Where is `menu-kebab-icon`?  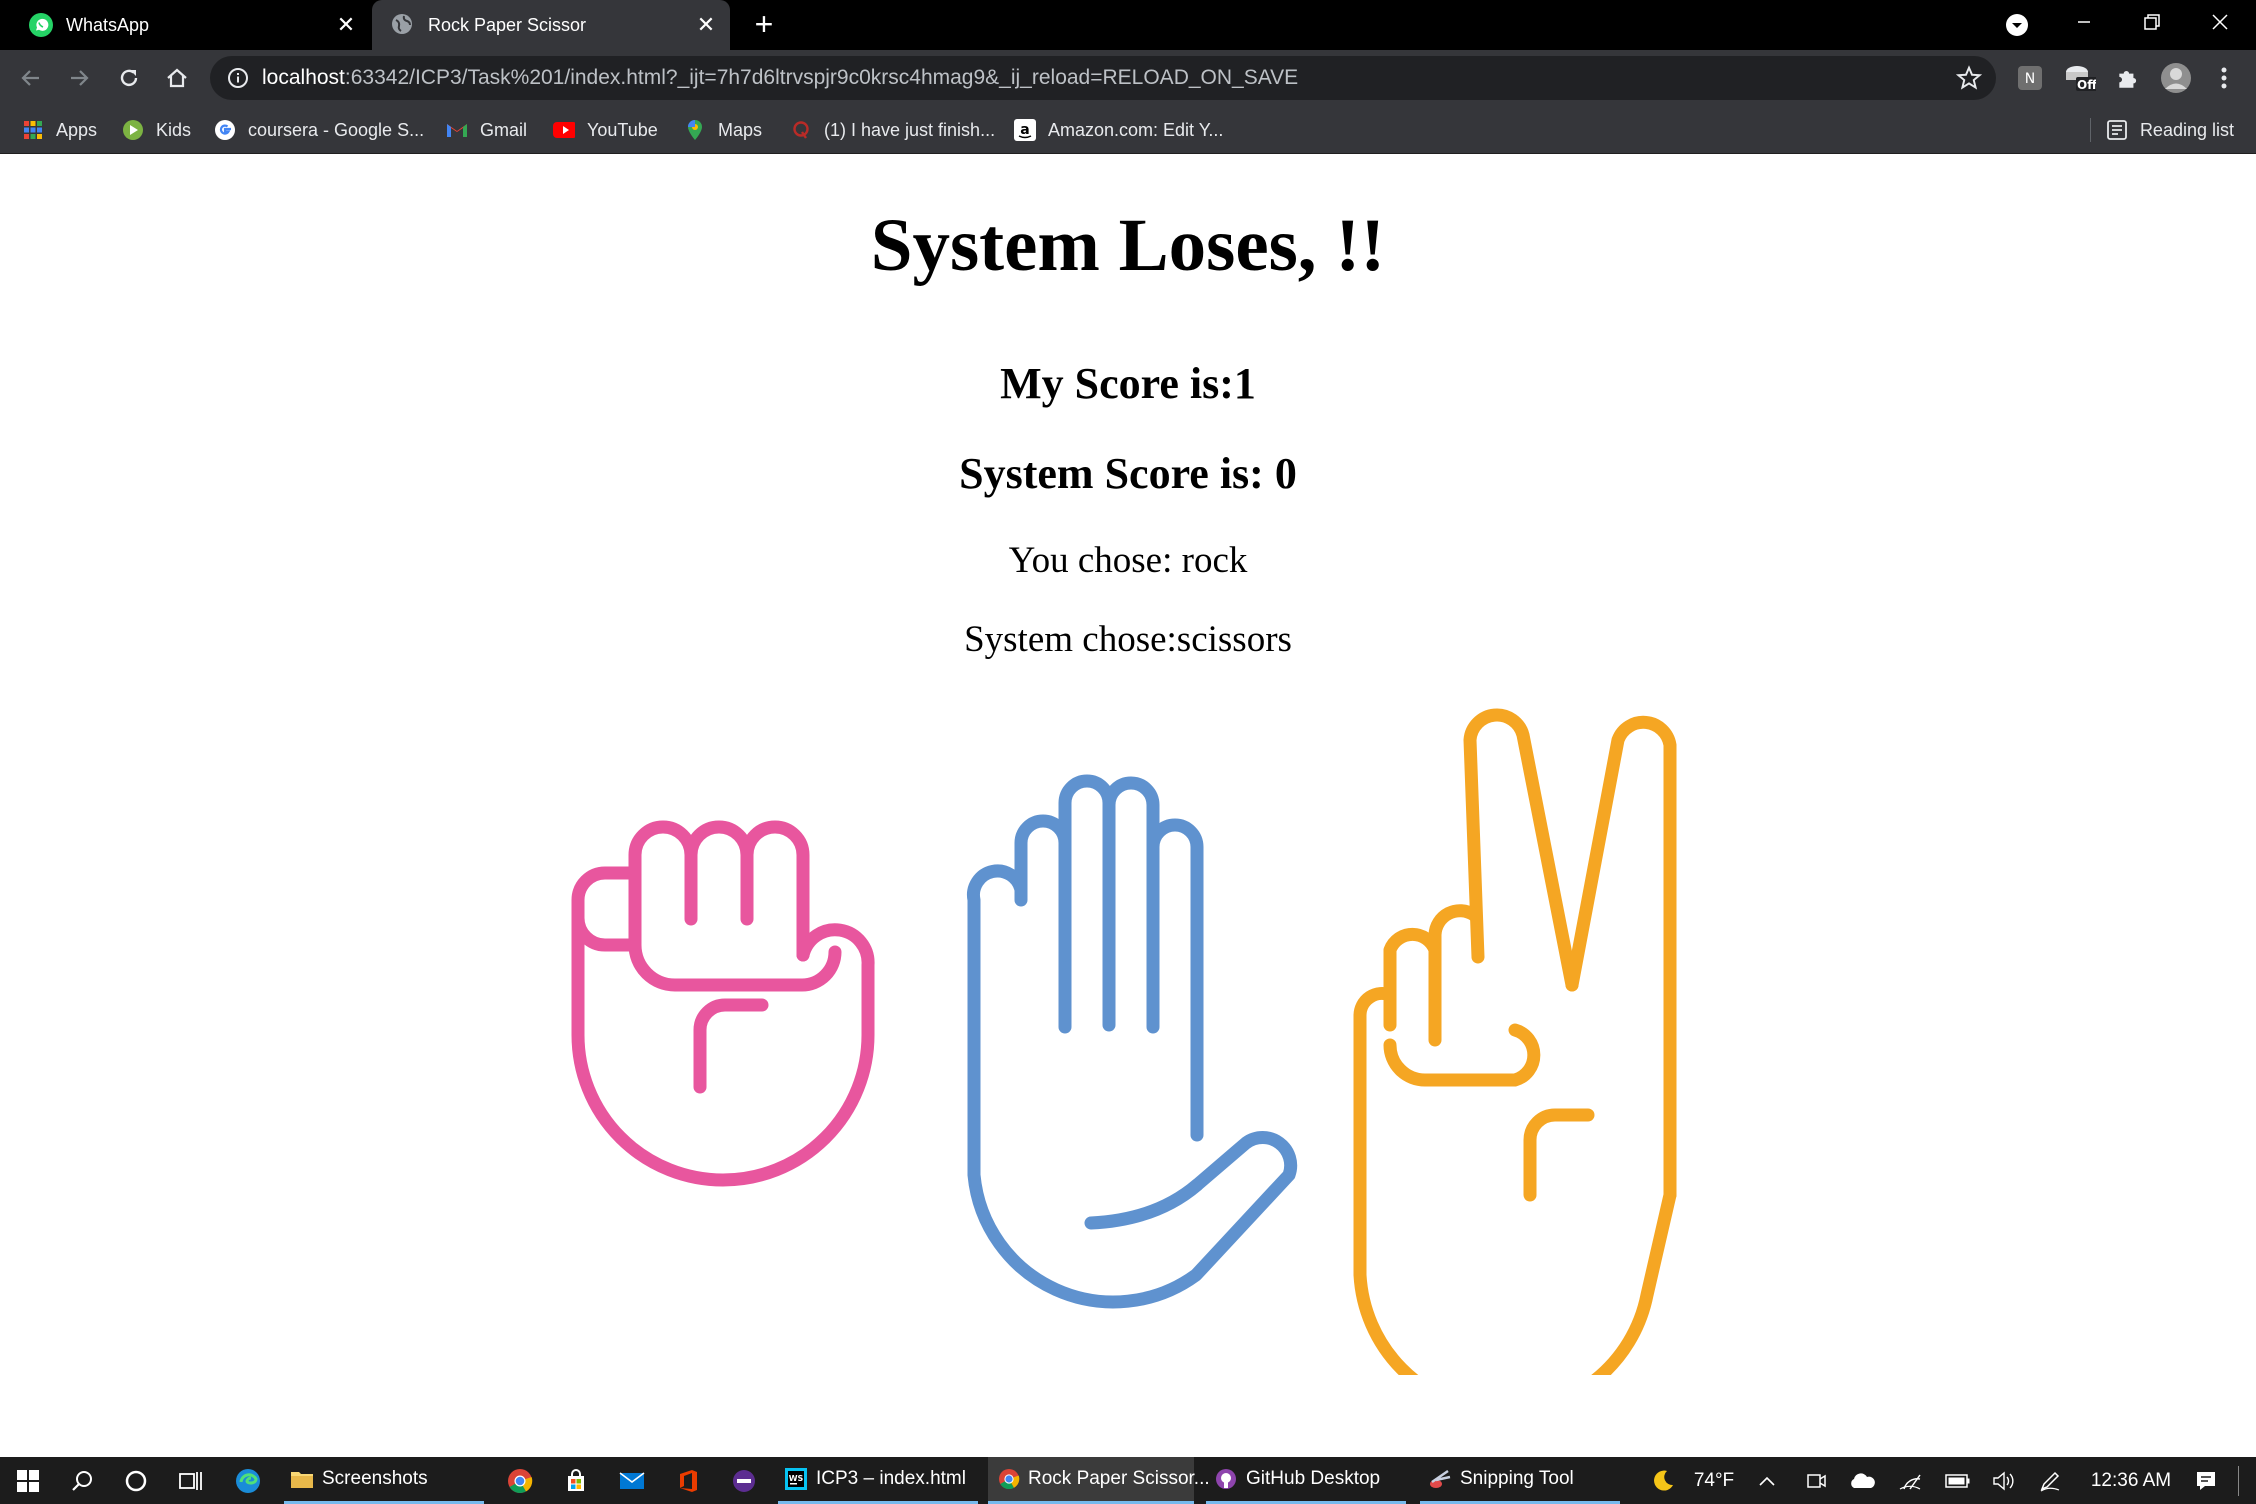
menu-kebab-icon is located at coordinates (2224, 78).